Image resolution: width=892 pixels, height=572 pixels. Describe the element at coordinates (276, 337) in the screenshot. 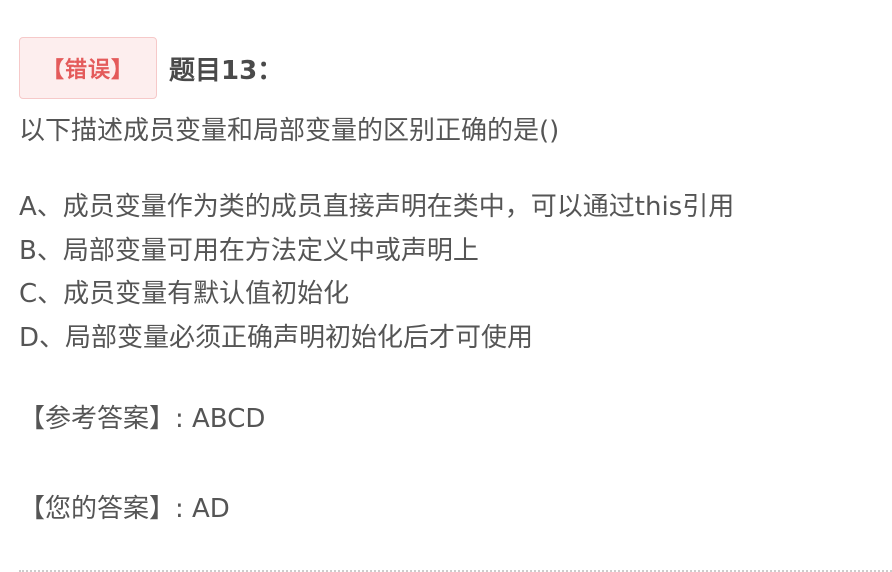

I see `option-d: D、局部变量必须正确声明初始化后才可使用` at that location.